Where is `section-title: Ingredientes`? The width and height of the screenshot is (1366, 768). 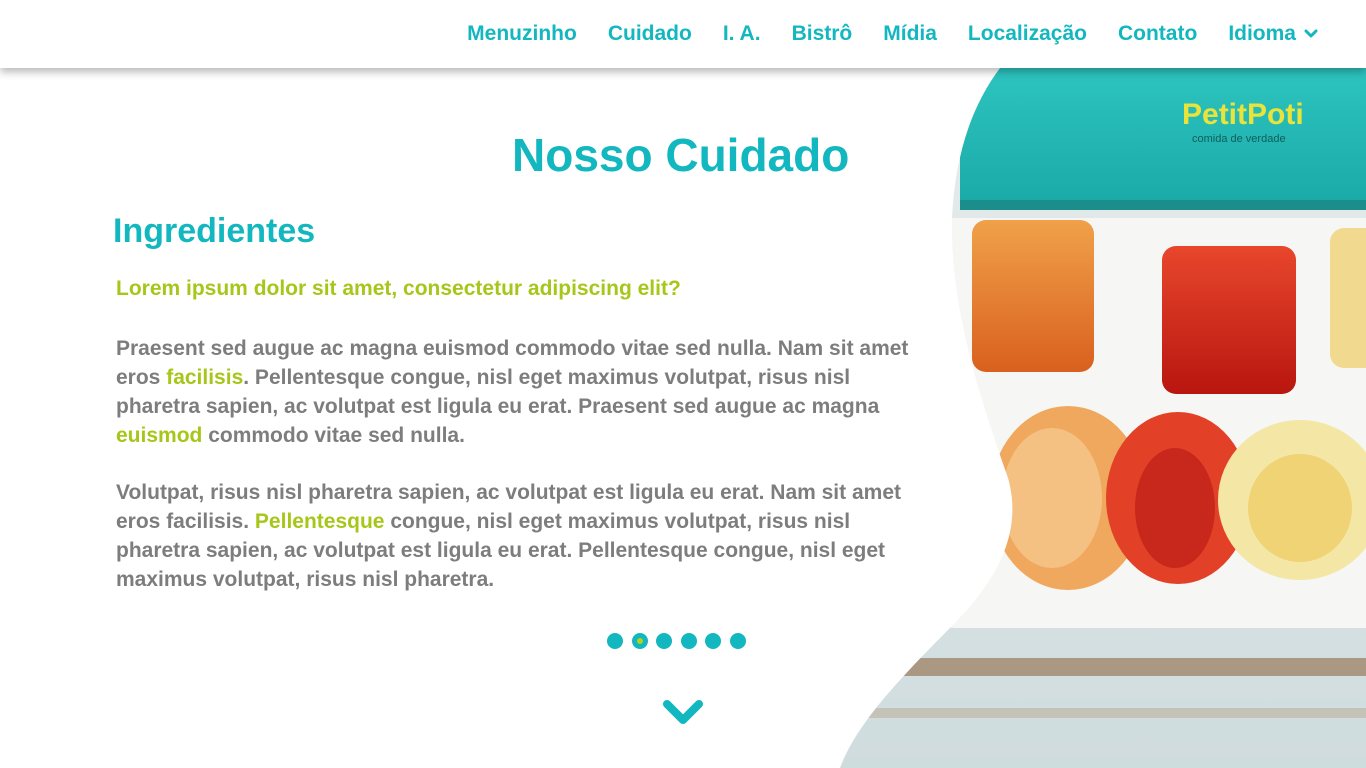
section-title: Ingredientes is located at coordinates (214, 231).